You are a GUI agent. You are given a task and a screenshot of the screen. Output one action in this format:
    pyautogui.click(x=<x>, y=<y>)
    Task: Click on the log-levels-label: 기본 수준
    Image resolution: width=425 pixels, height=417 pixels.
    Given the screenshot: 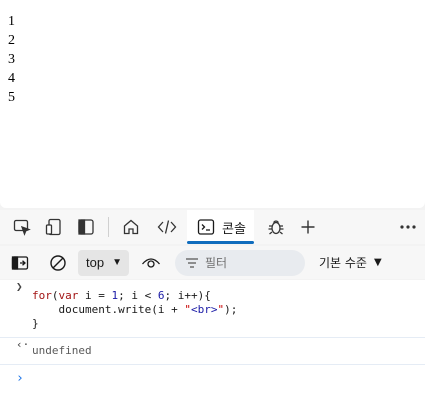 What is the action you would take?
    pyautogui.click(x=342, y=263)
    